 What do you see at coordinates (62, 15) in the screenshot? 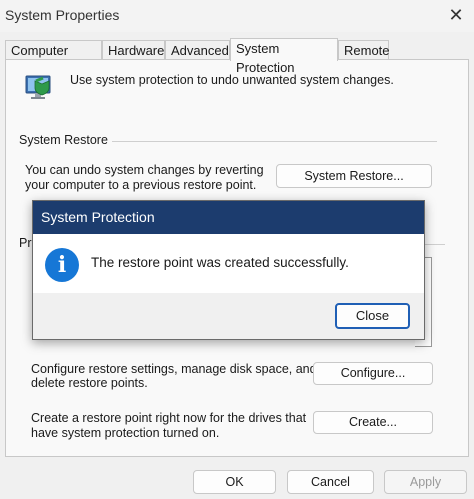
I see `window-title: System Properties` at bounding box center [62, 15].